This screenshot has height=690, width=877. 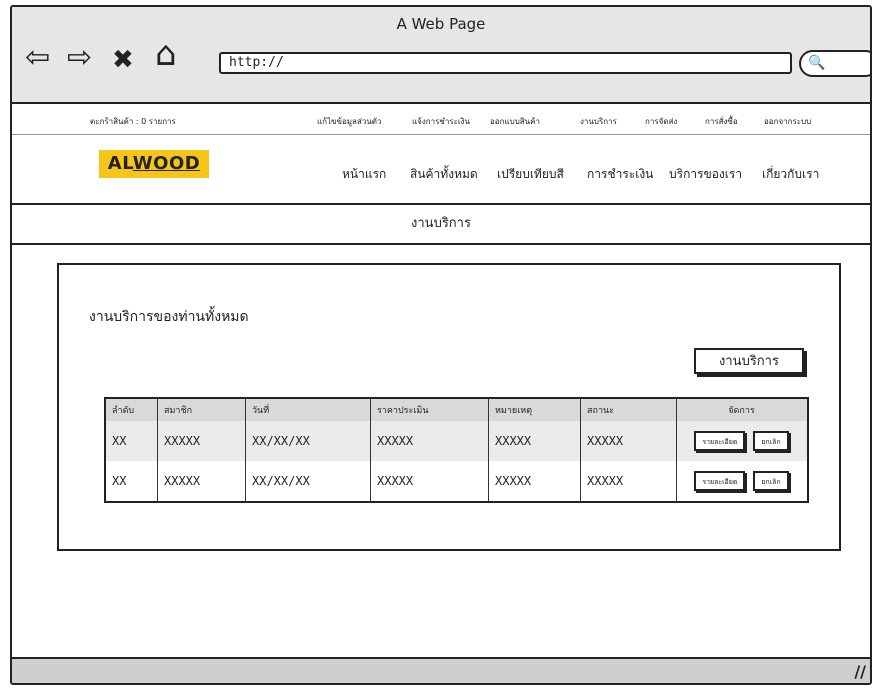 I want to click on search-icon: 🔍, so click(x=817, y=63).